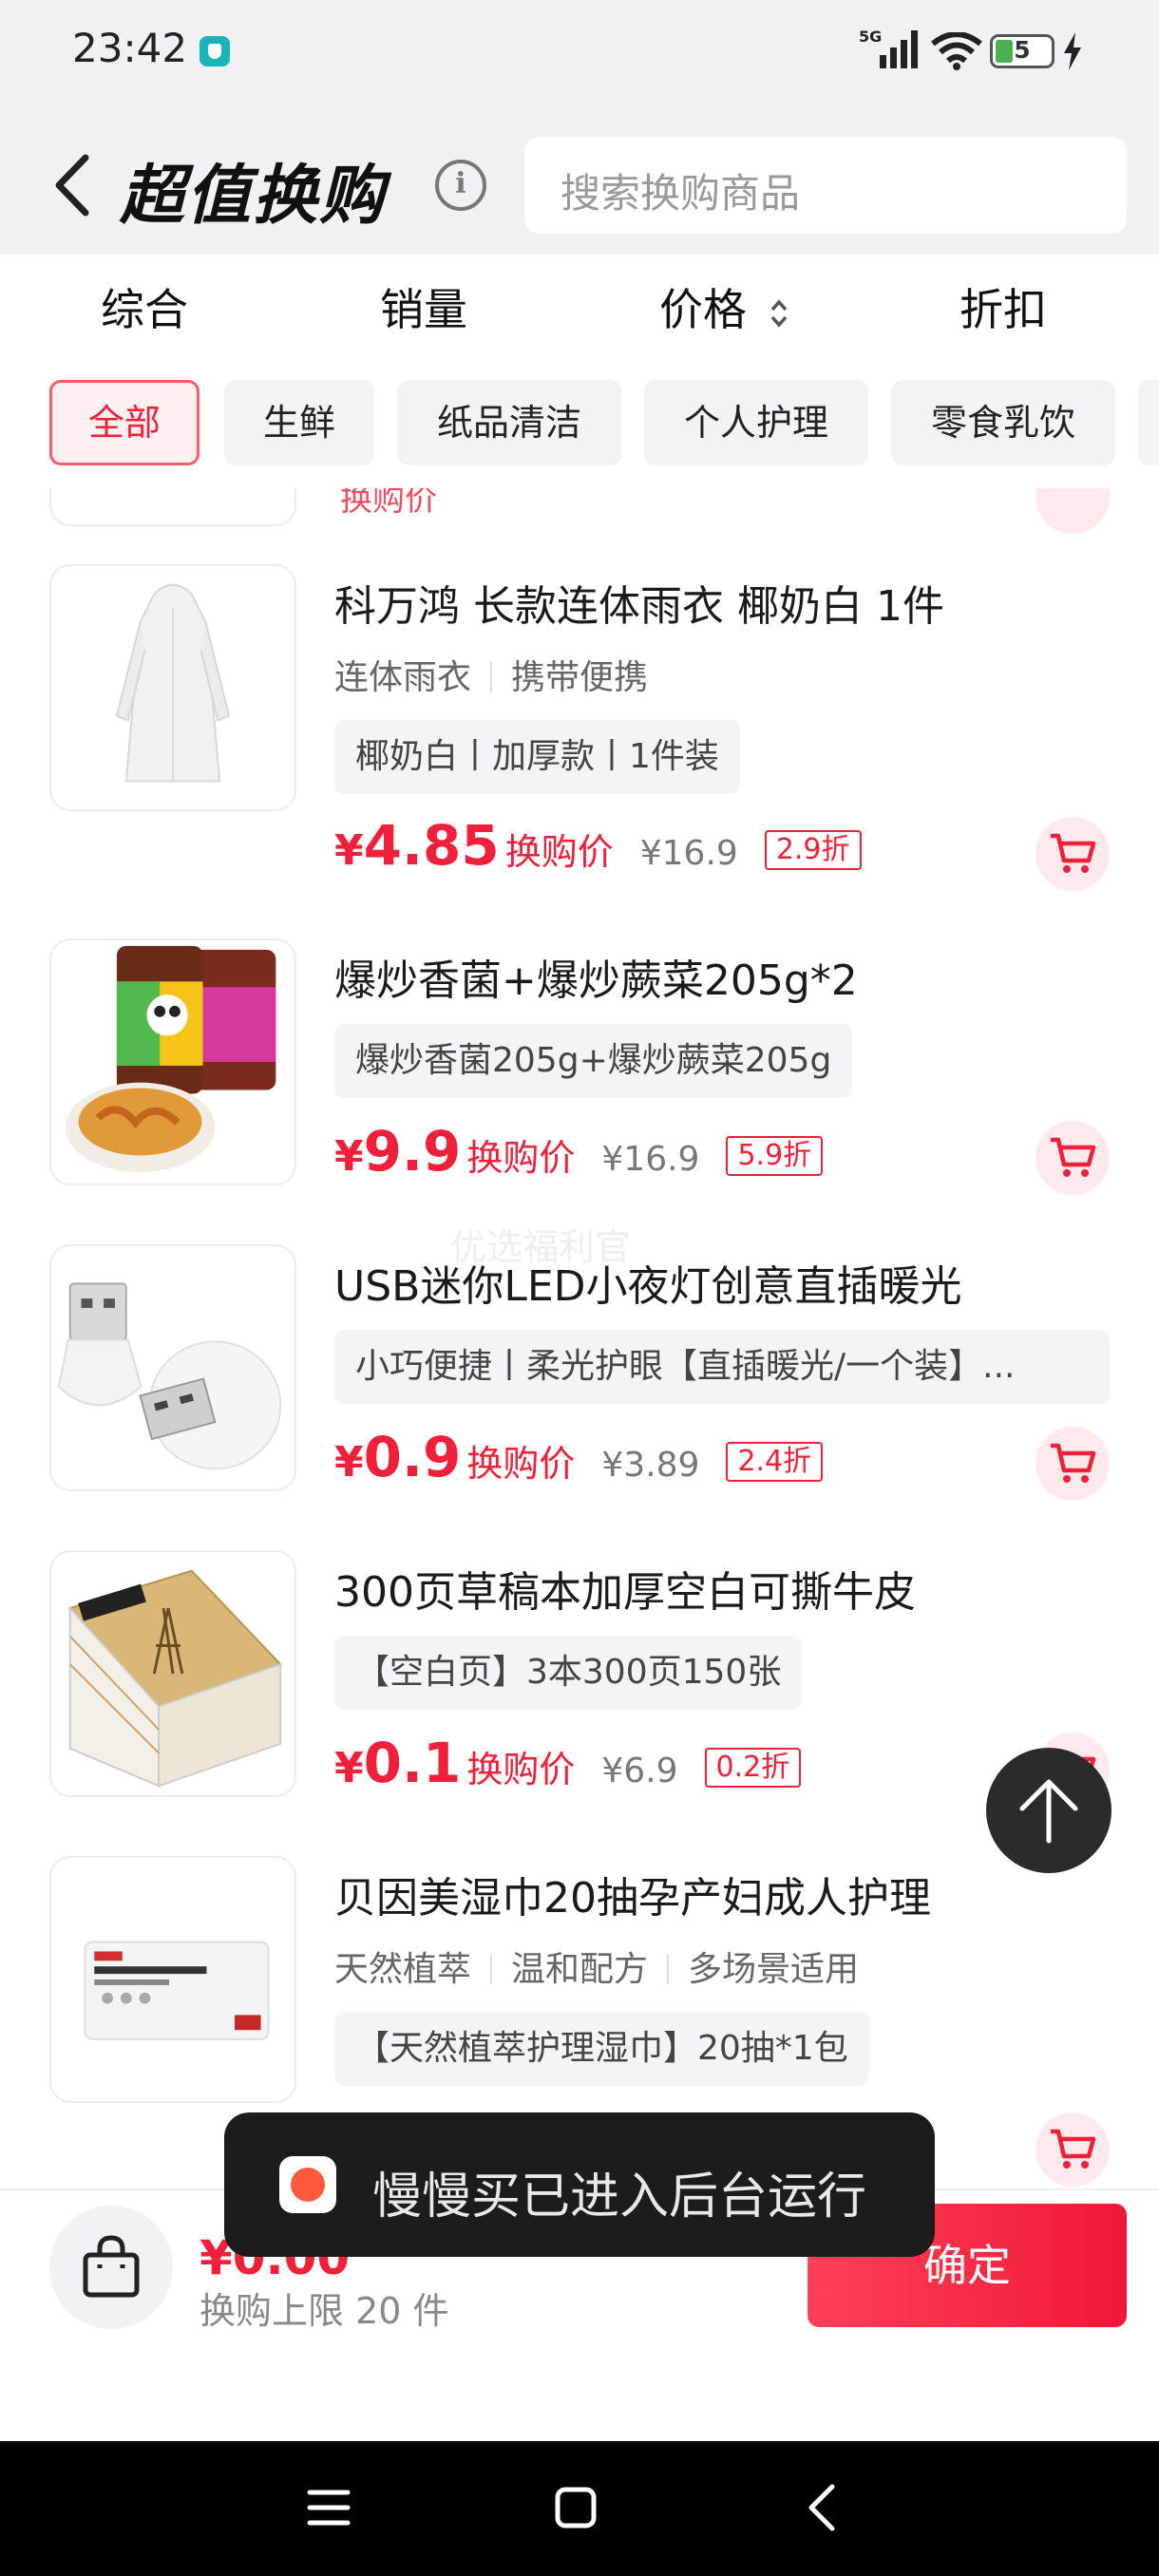  I want to click on search-placeholder: 搜索换购商品, so click(680, 193).